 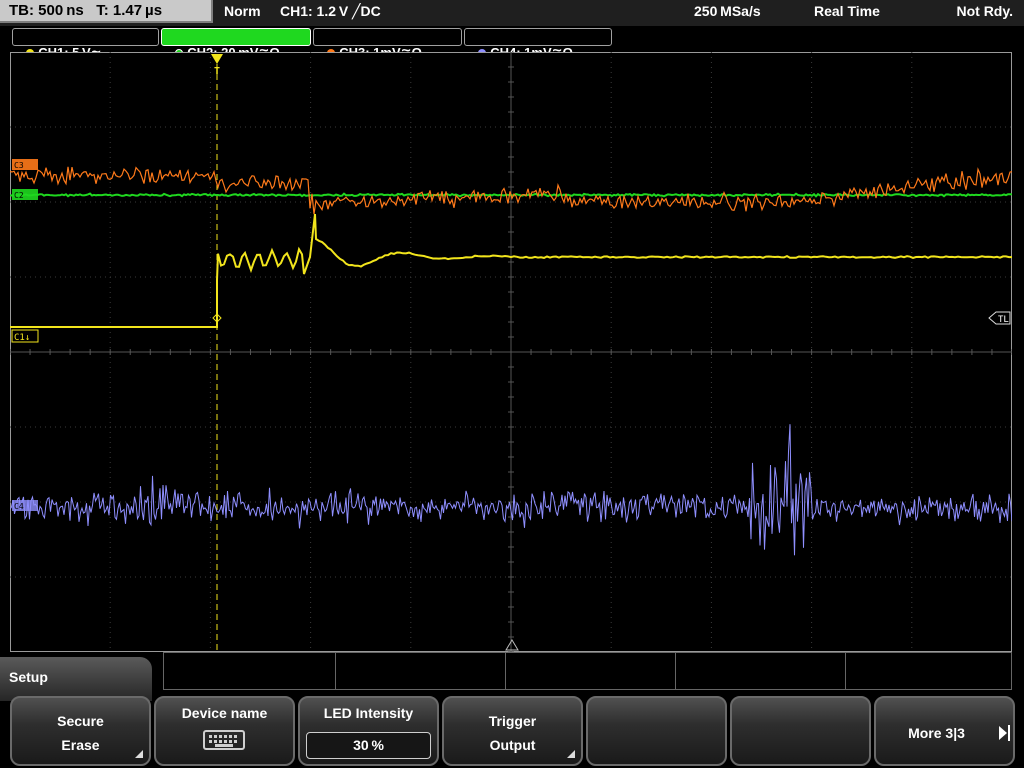 I want to click on svg-text: C3, so click(x=19, y=165).